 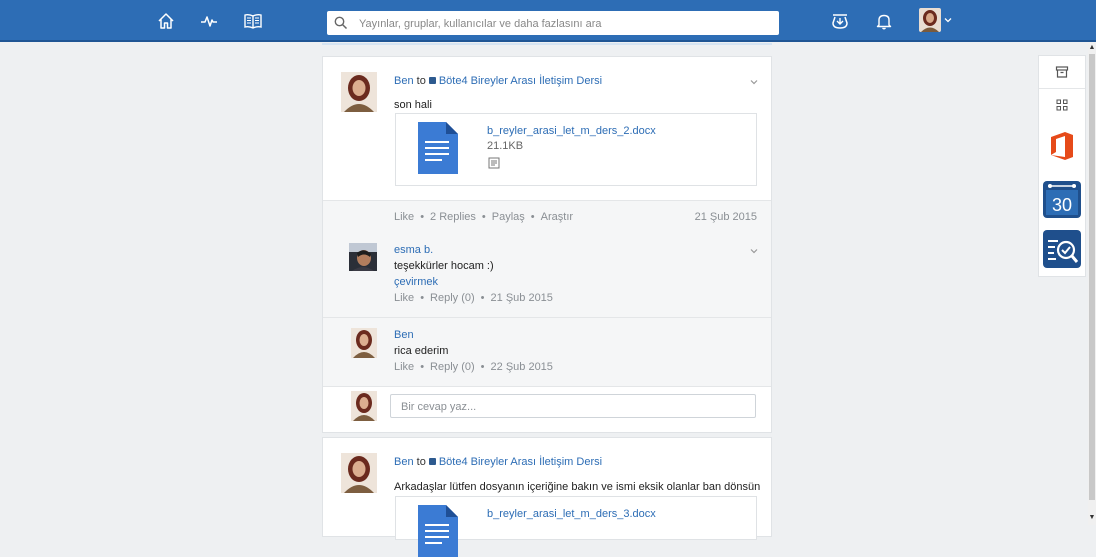 What do you see at coordinates (209, 21) in the screenshot?
I see `activity-icon` at bounding box center [209, 21].